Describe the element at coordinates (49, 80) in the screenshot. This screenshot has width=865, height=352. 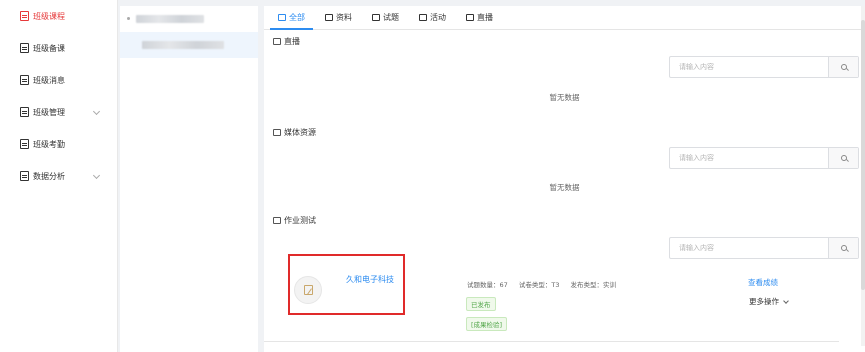
I see `sidebar-item-label: 班级消息` at that location.